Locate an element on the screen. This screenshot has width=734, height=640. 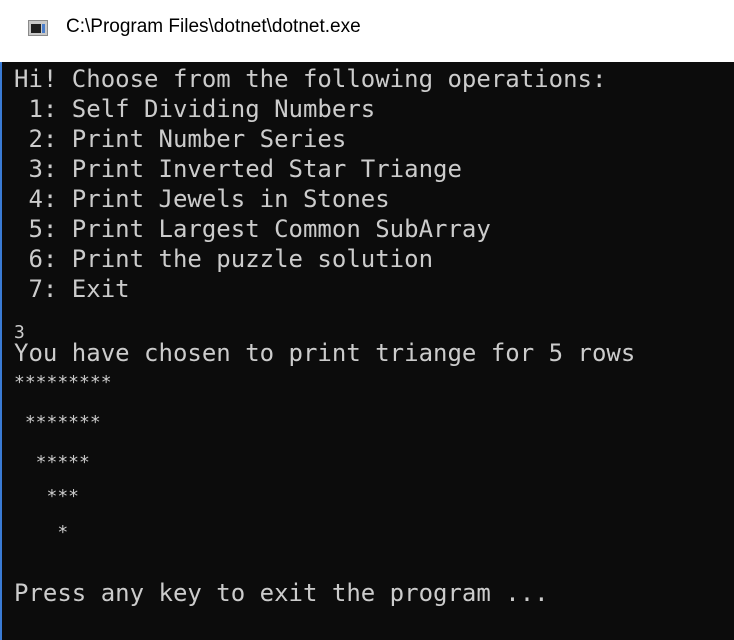
star-row-1: ********* is located at coordinates (63, 382).